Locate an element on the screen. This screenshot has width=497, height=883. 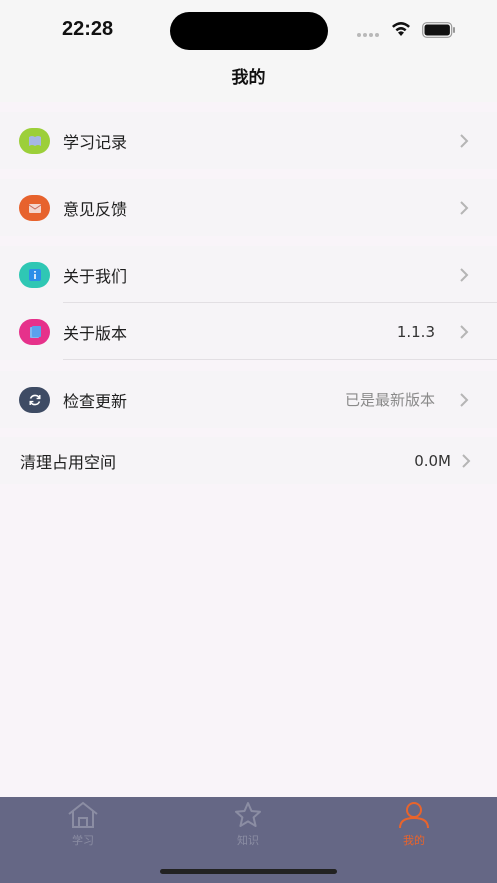
group-update: 检查更新 已是最新版本 is located at coordinates (248, 399).